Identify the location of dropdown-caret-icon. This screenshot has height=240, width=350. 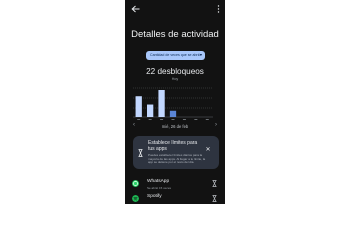
(201, 55).